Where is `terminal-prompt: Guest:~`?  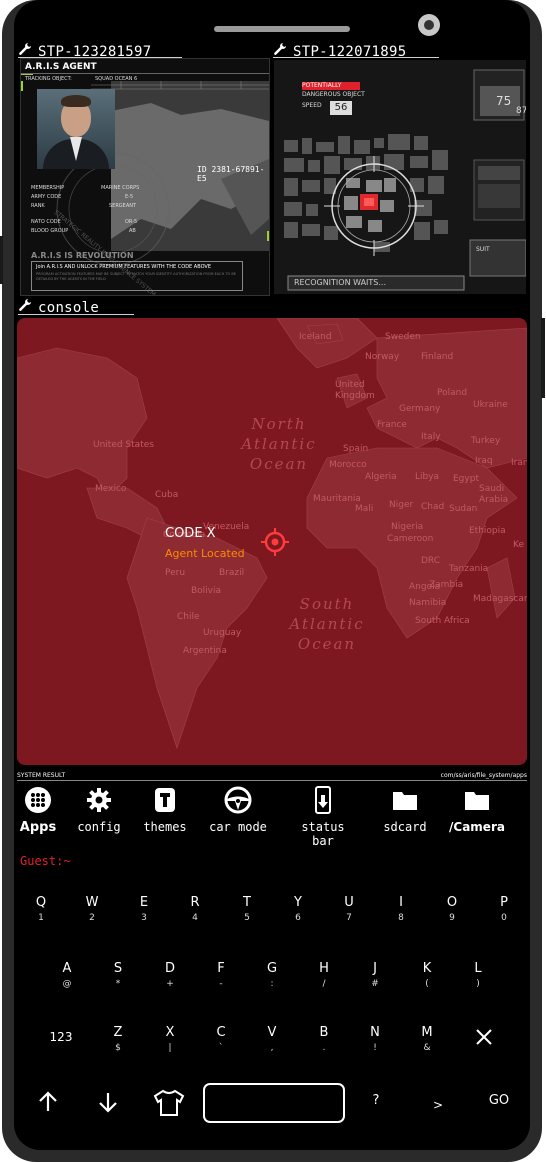
terminal-prompt: Guest:~ is located at coordinates (45, 861).